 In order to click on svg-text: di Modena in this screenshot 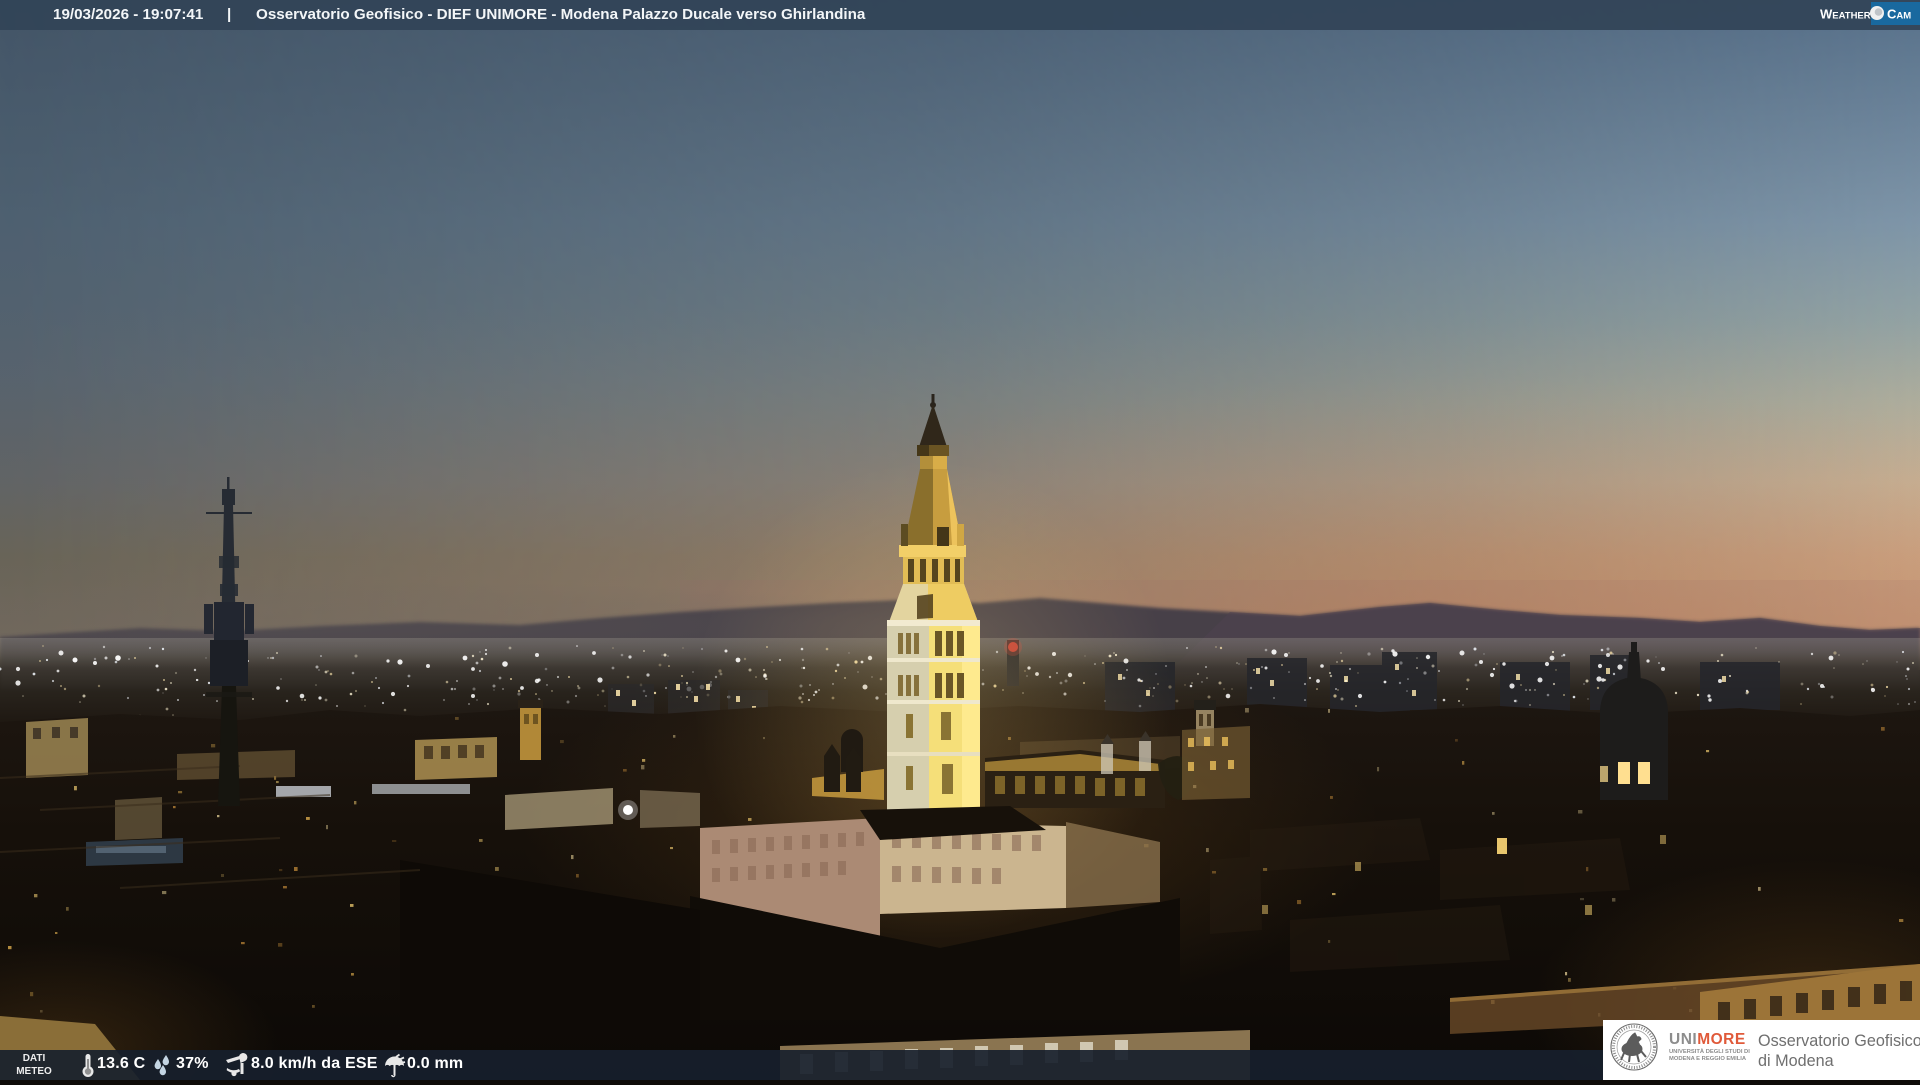, I will do `click(1796, 1061)`.